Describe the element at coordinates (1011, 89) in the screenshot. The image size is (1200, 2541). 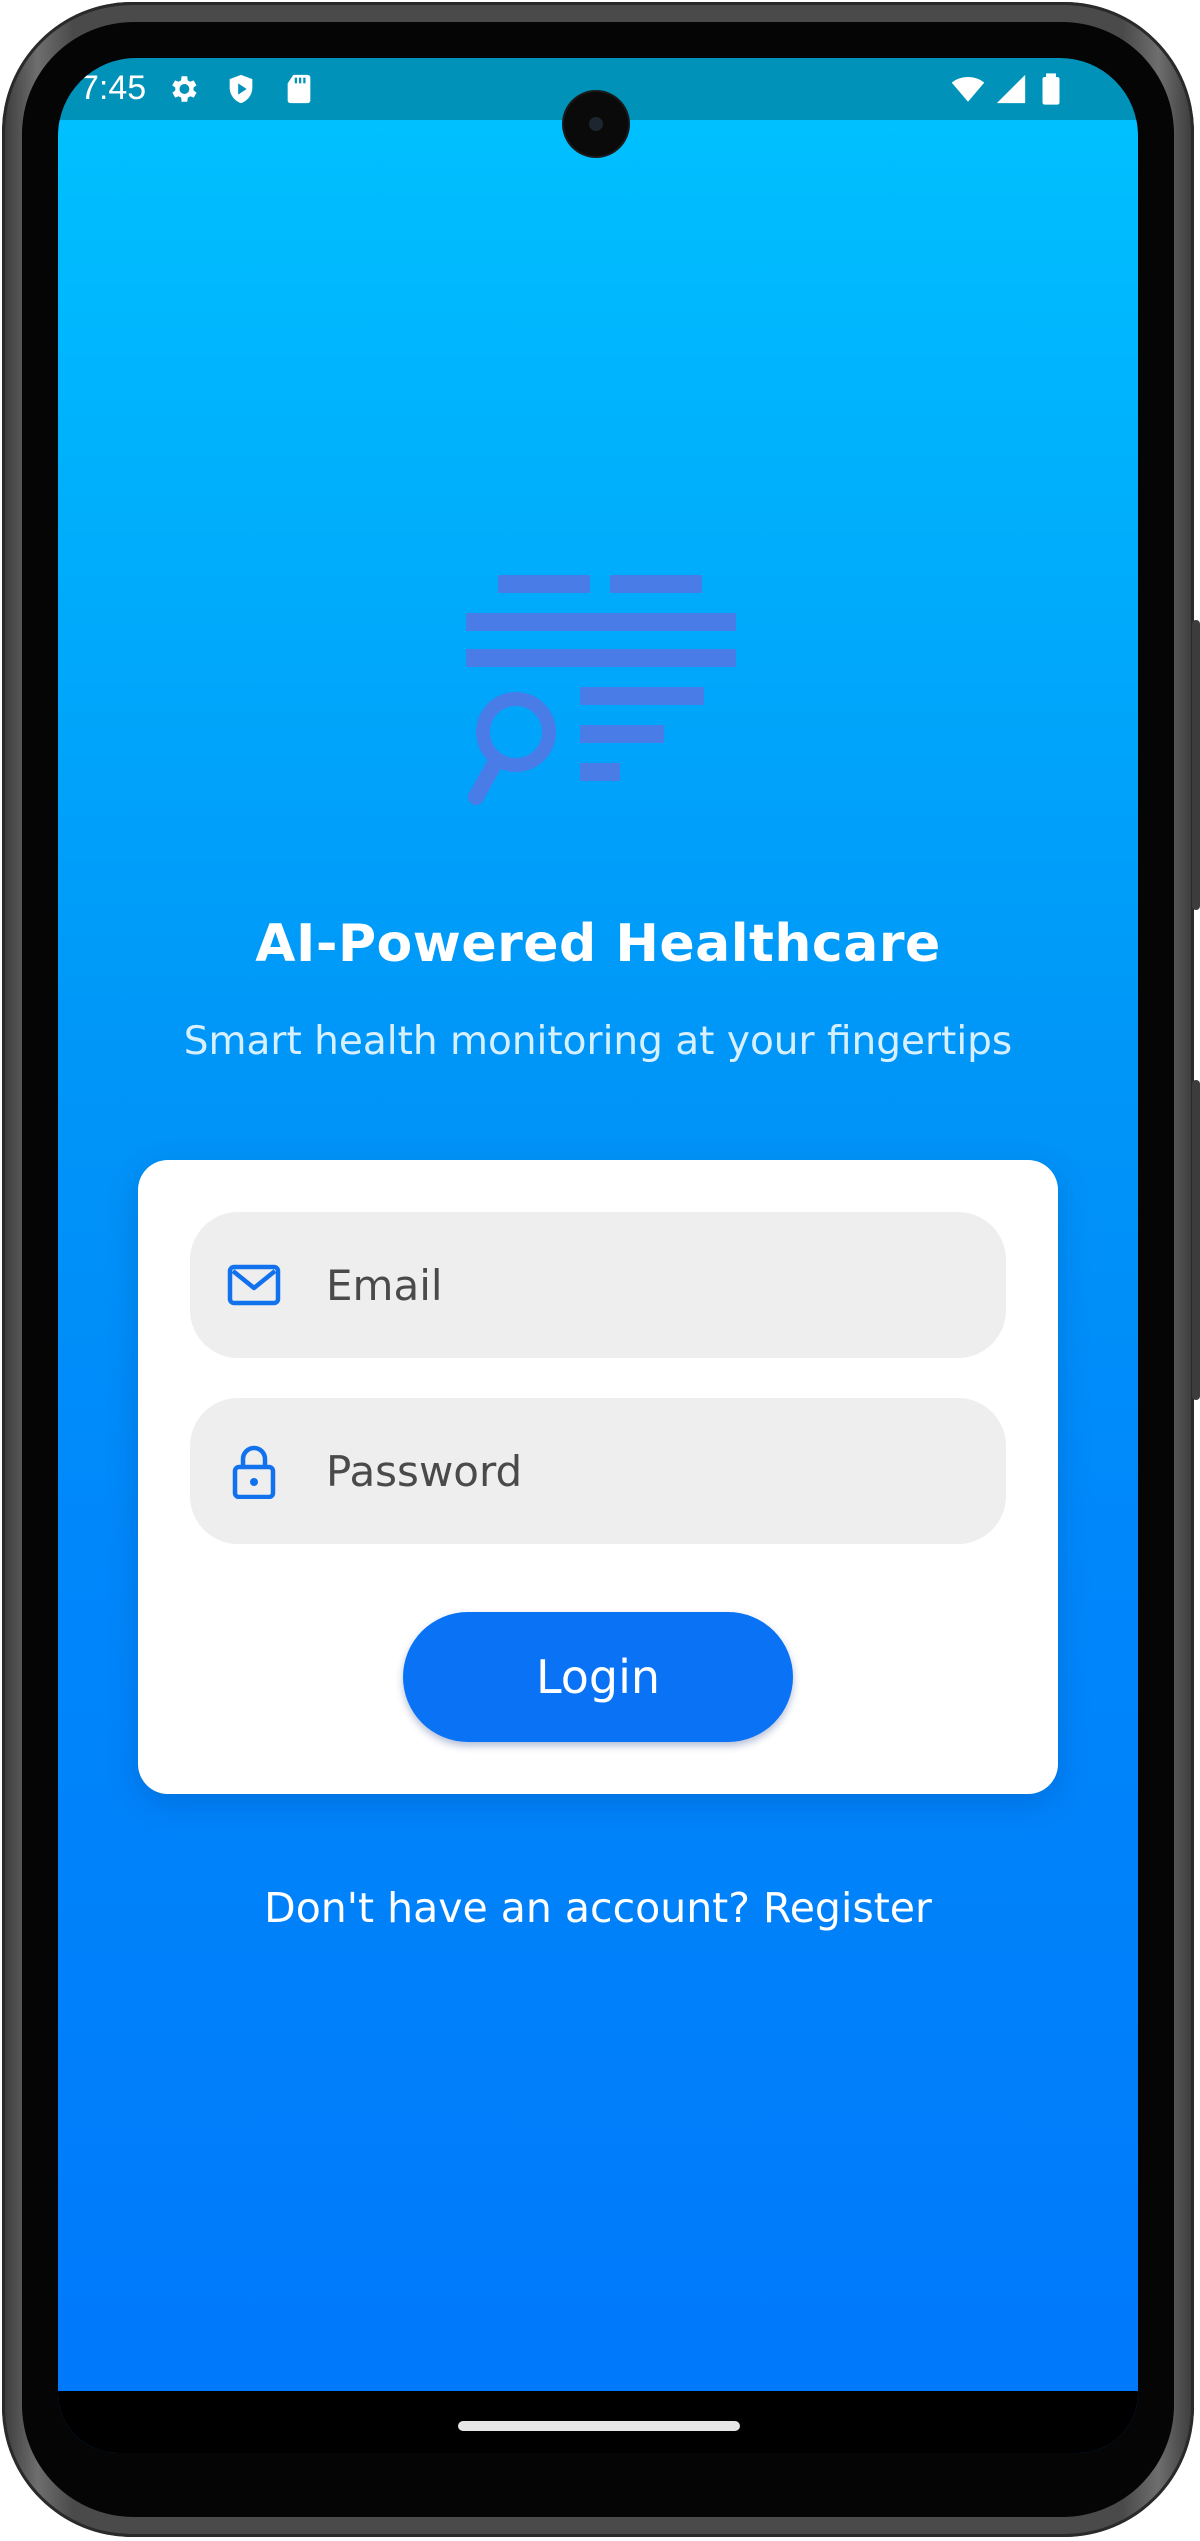
I see `signal-icon` at that location.